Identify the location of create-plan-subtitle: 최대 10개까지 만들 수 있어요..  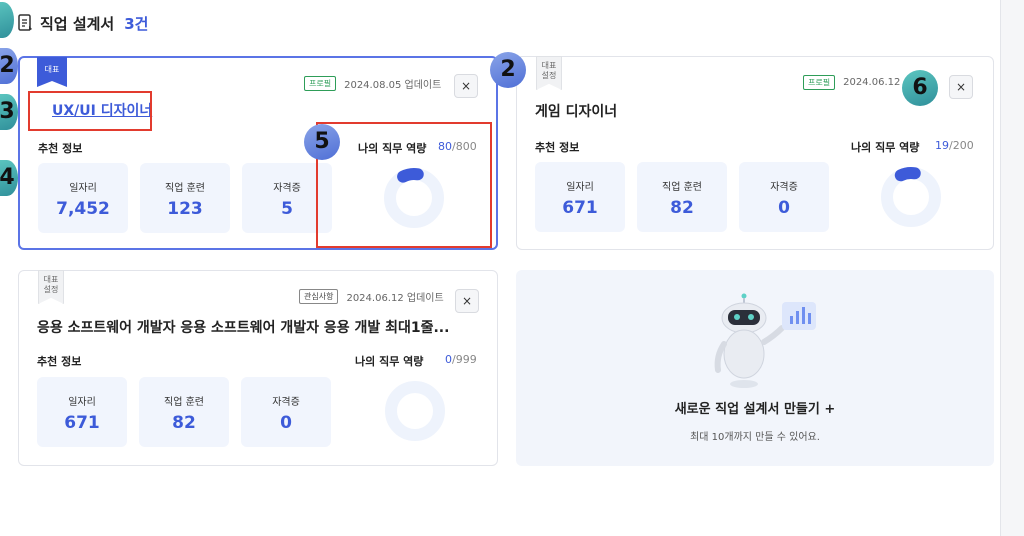
(755, 437).